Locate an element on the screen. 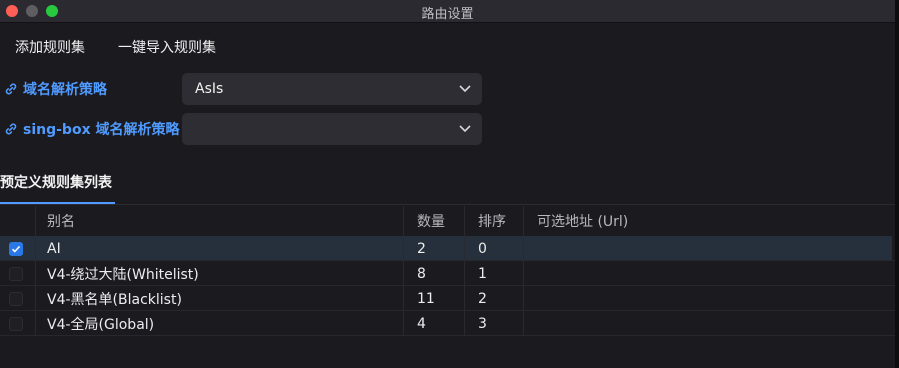 This screenshot has height=368, width=899. add-ruleset-menu: 添加规则集 is located at coordinates (50, 47).